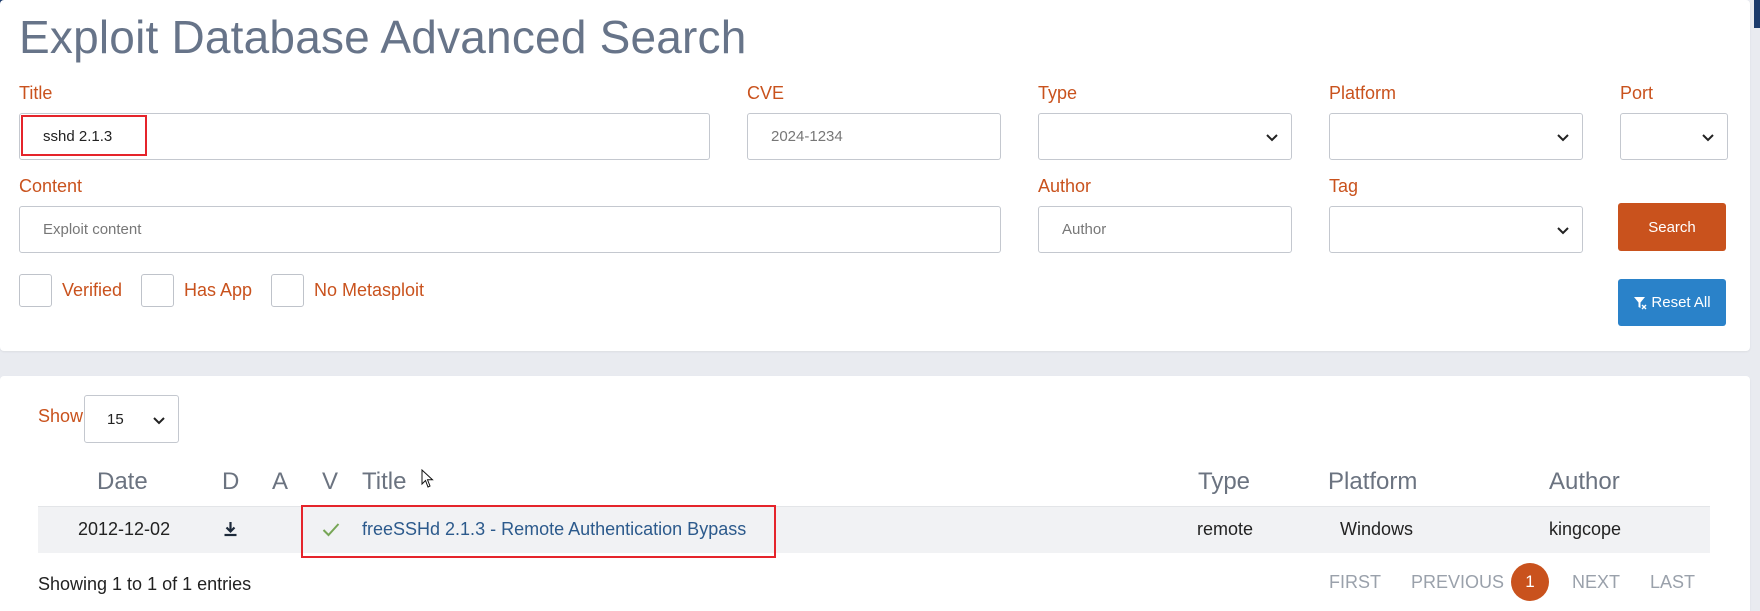  I want to click on row-platform: Windows, so click(1377, 529).